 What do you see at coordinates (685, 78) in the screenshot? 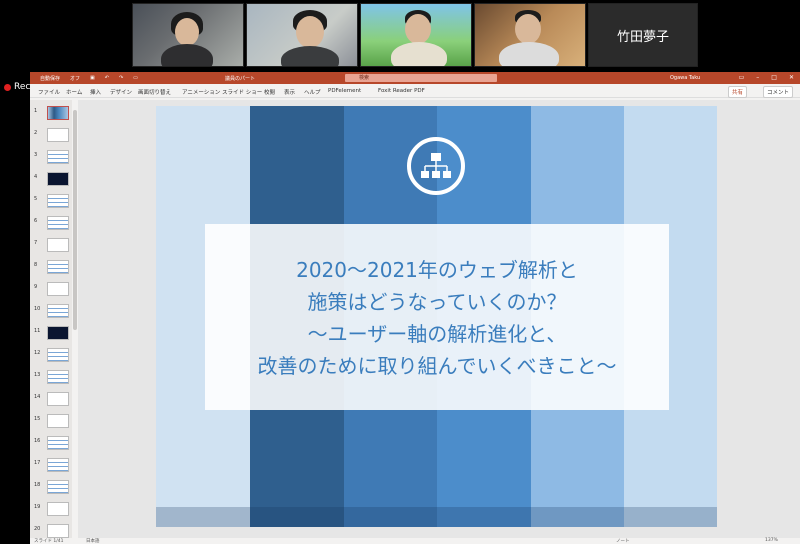
I see `user-name: Ogawa Taku` at bounding box center [685, 78].